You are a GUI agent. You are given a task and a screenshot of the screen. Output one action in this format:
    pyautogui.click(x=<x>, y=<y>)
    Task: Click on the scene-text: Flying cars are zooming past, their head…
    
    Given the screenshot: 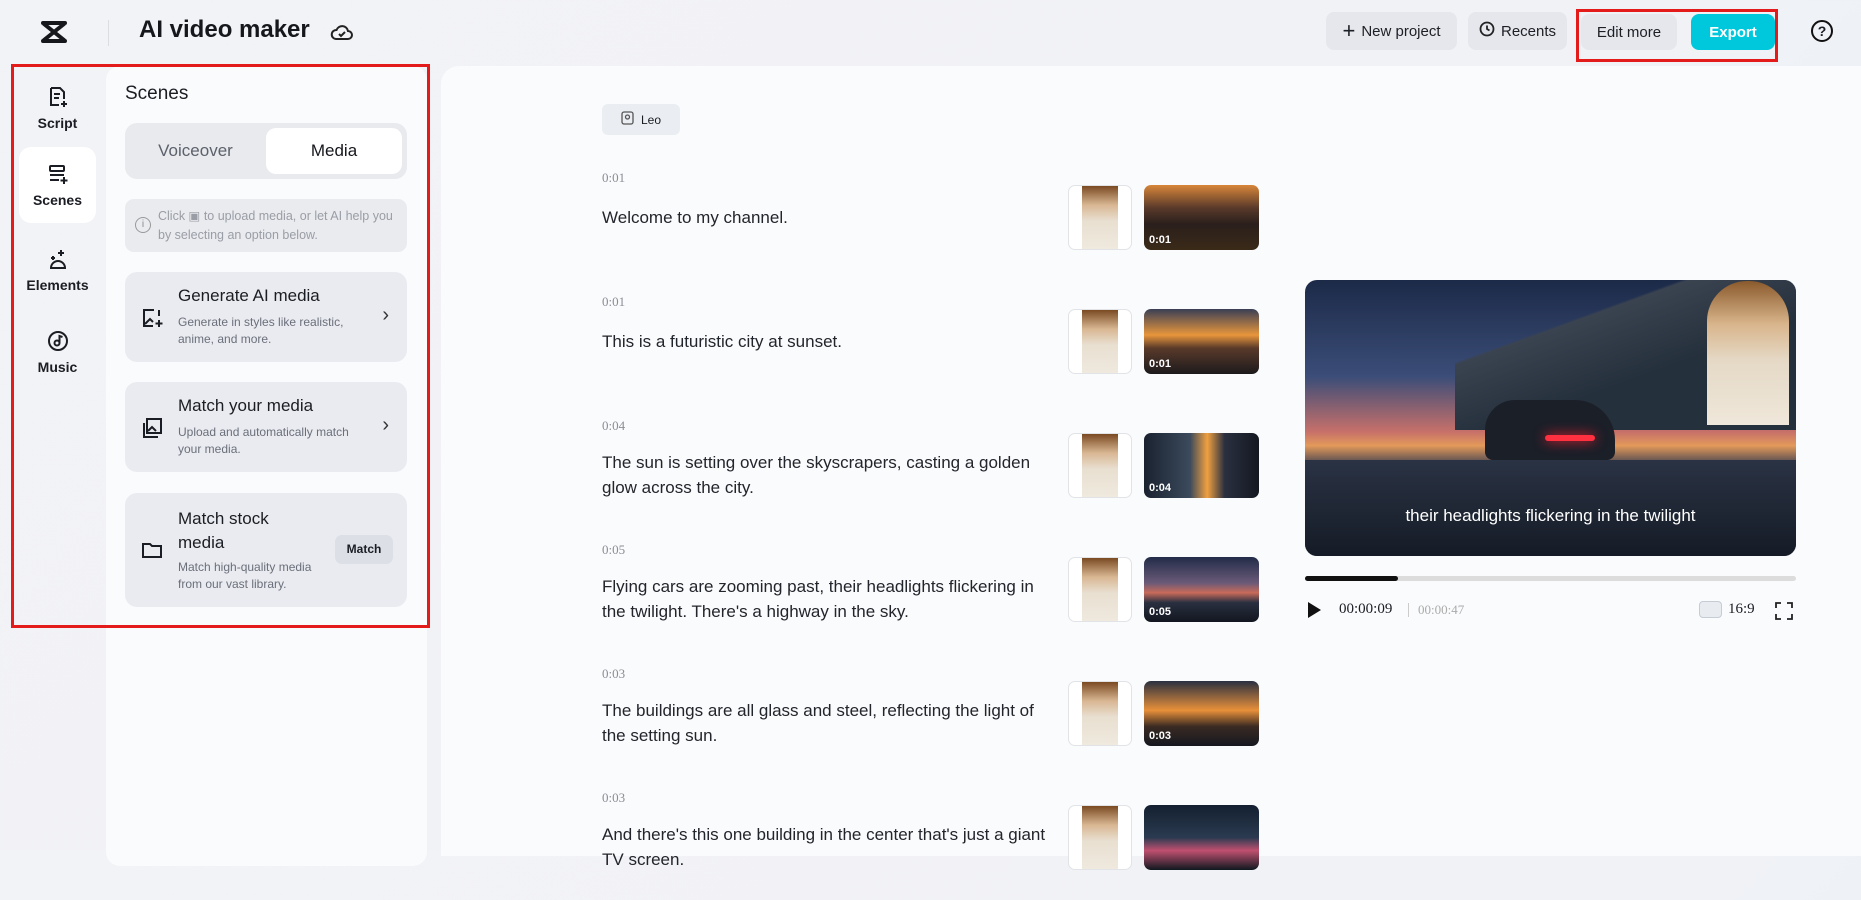 What is the action you would take?
    pyautogui.click(x=827, y=599)
    